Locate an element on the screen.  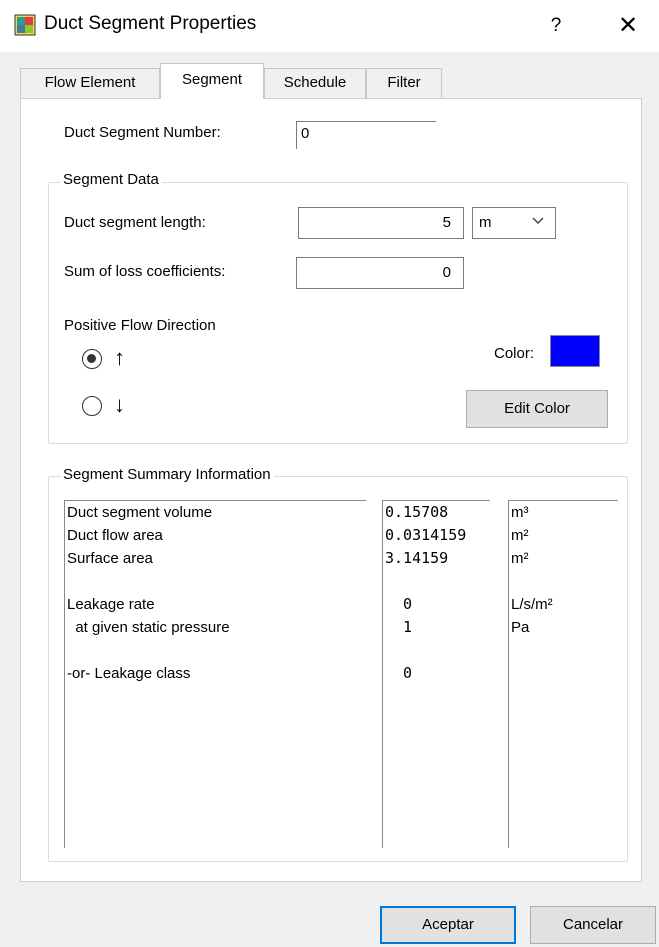
tab-flow-element: Flow Element is located at coordinates (90, 83).